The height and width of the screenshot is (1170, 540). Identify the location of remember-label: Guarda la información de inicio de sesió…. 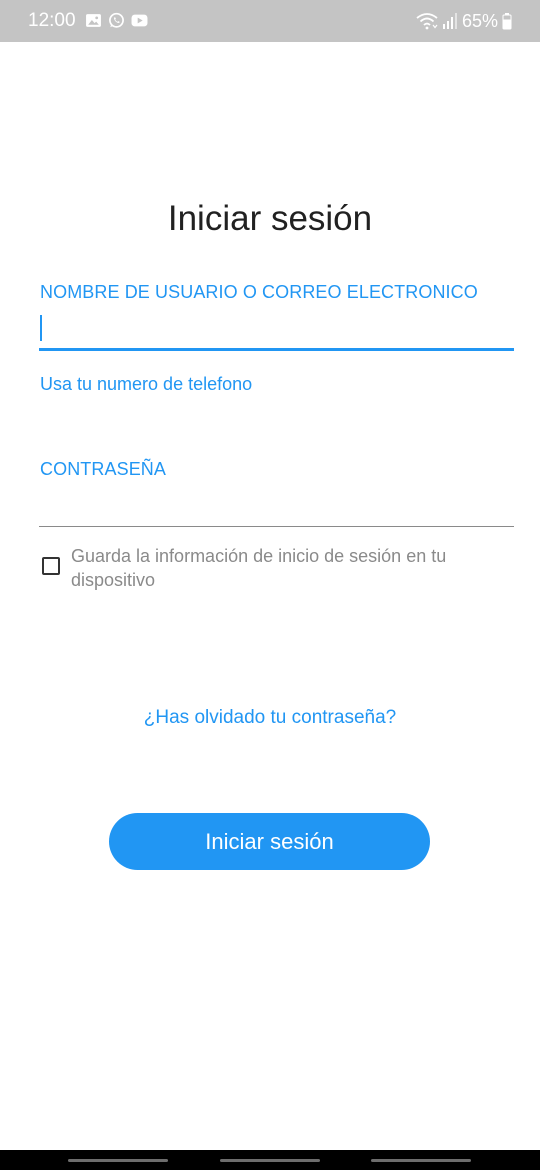
(291, 568).